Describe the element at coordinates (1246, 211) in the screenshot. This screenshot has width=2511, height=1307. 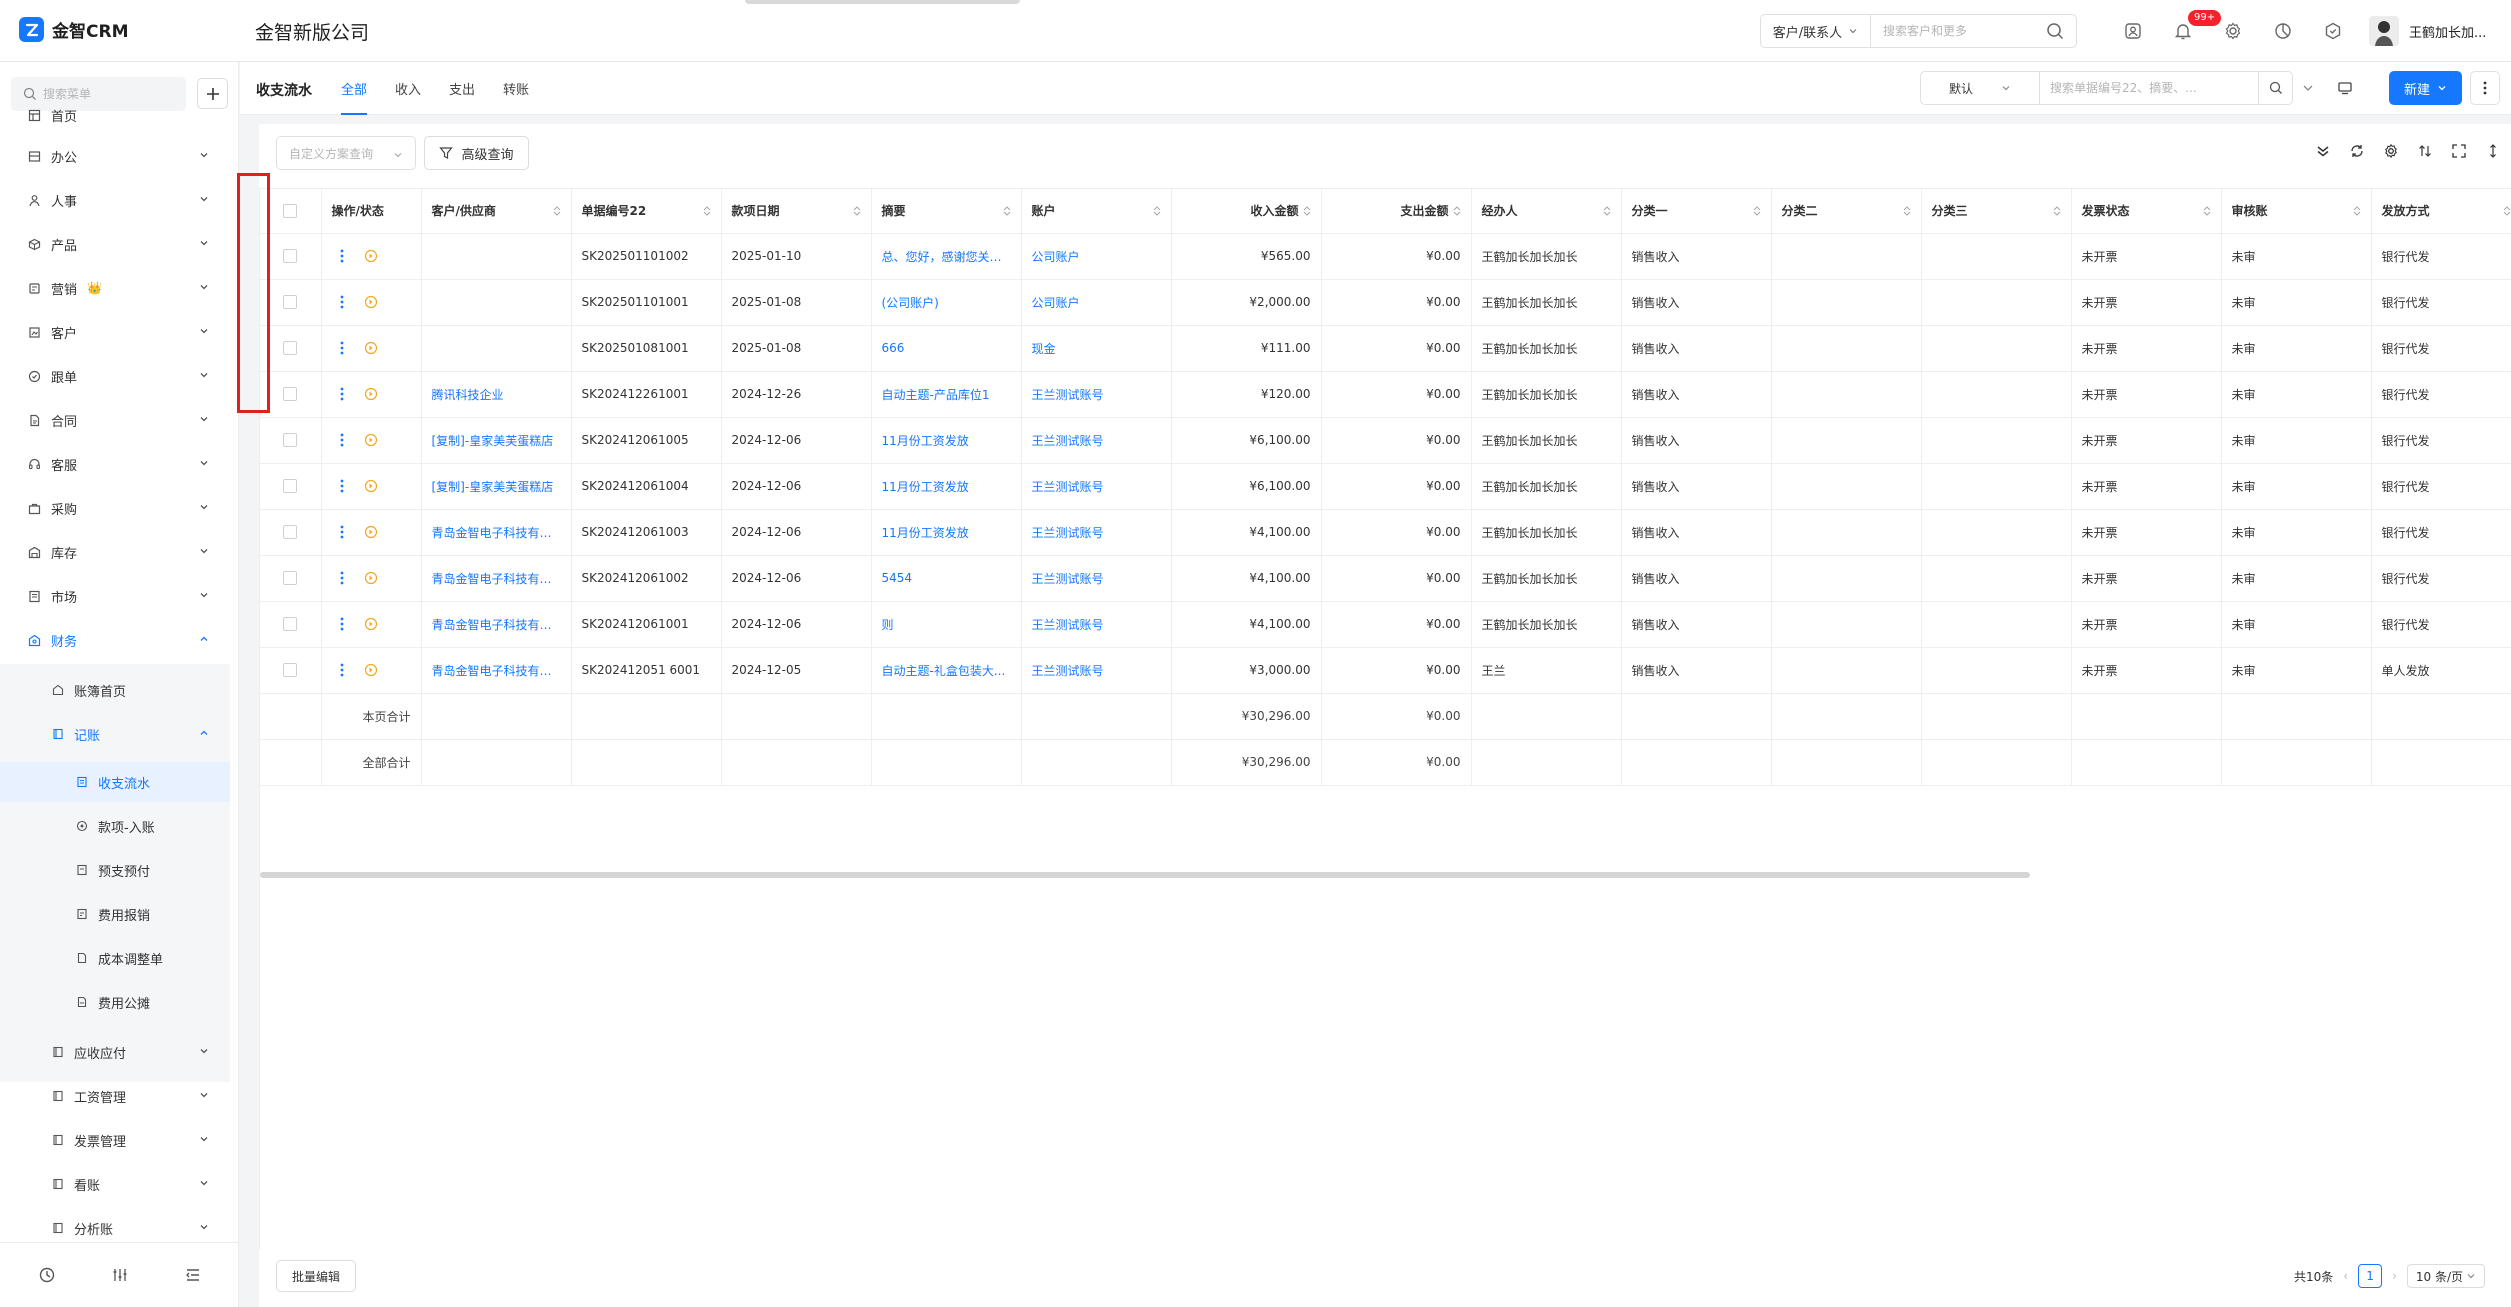
I see `column-header: 收入金额` at that location.